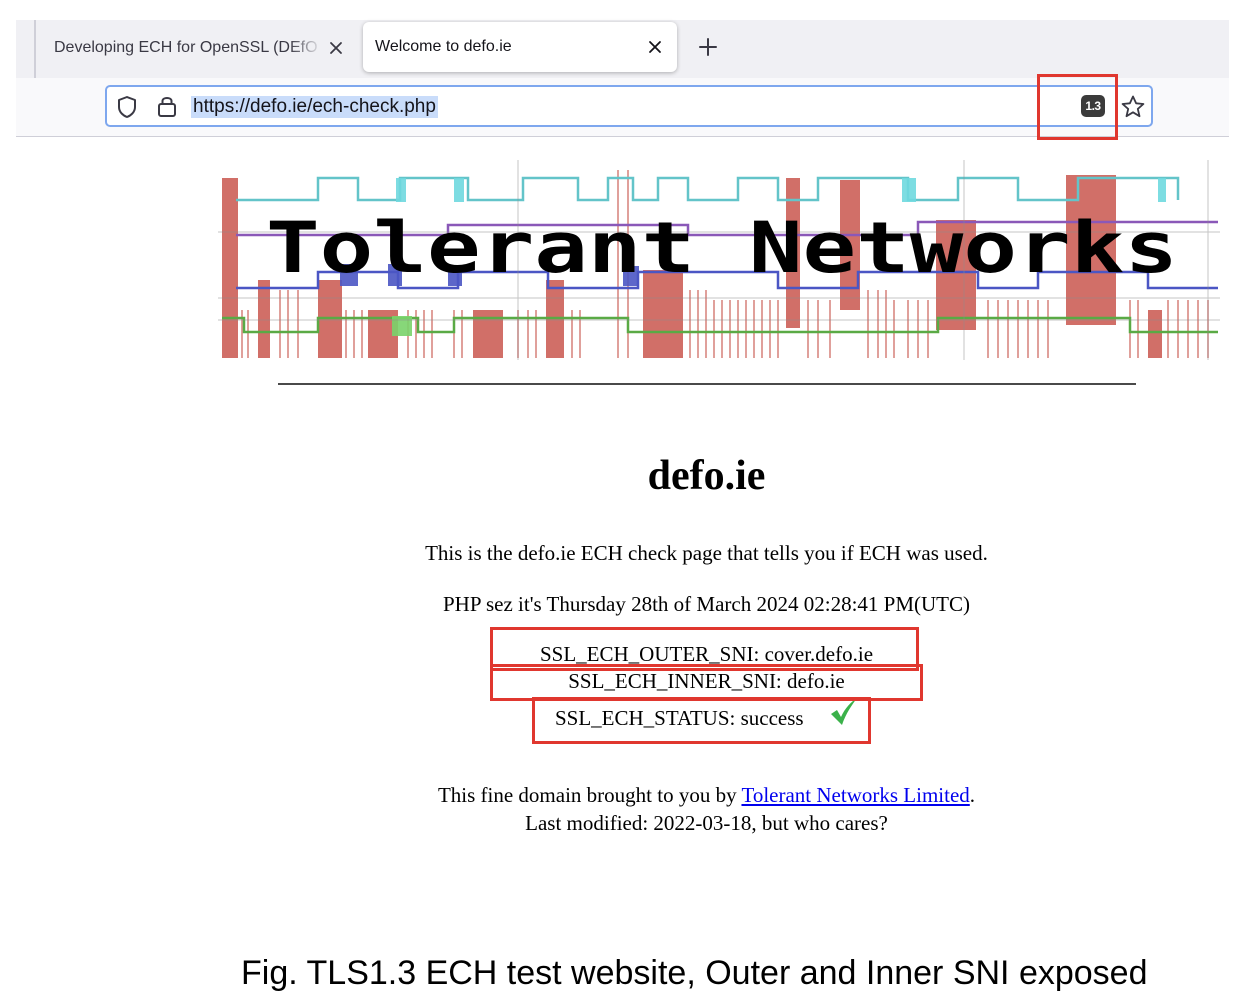  I want to click on tab-welcome-defo: Welcome to defo.ie, so click(520, 47).